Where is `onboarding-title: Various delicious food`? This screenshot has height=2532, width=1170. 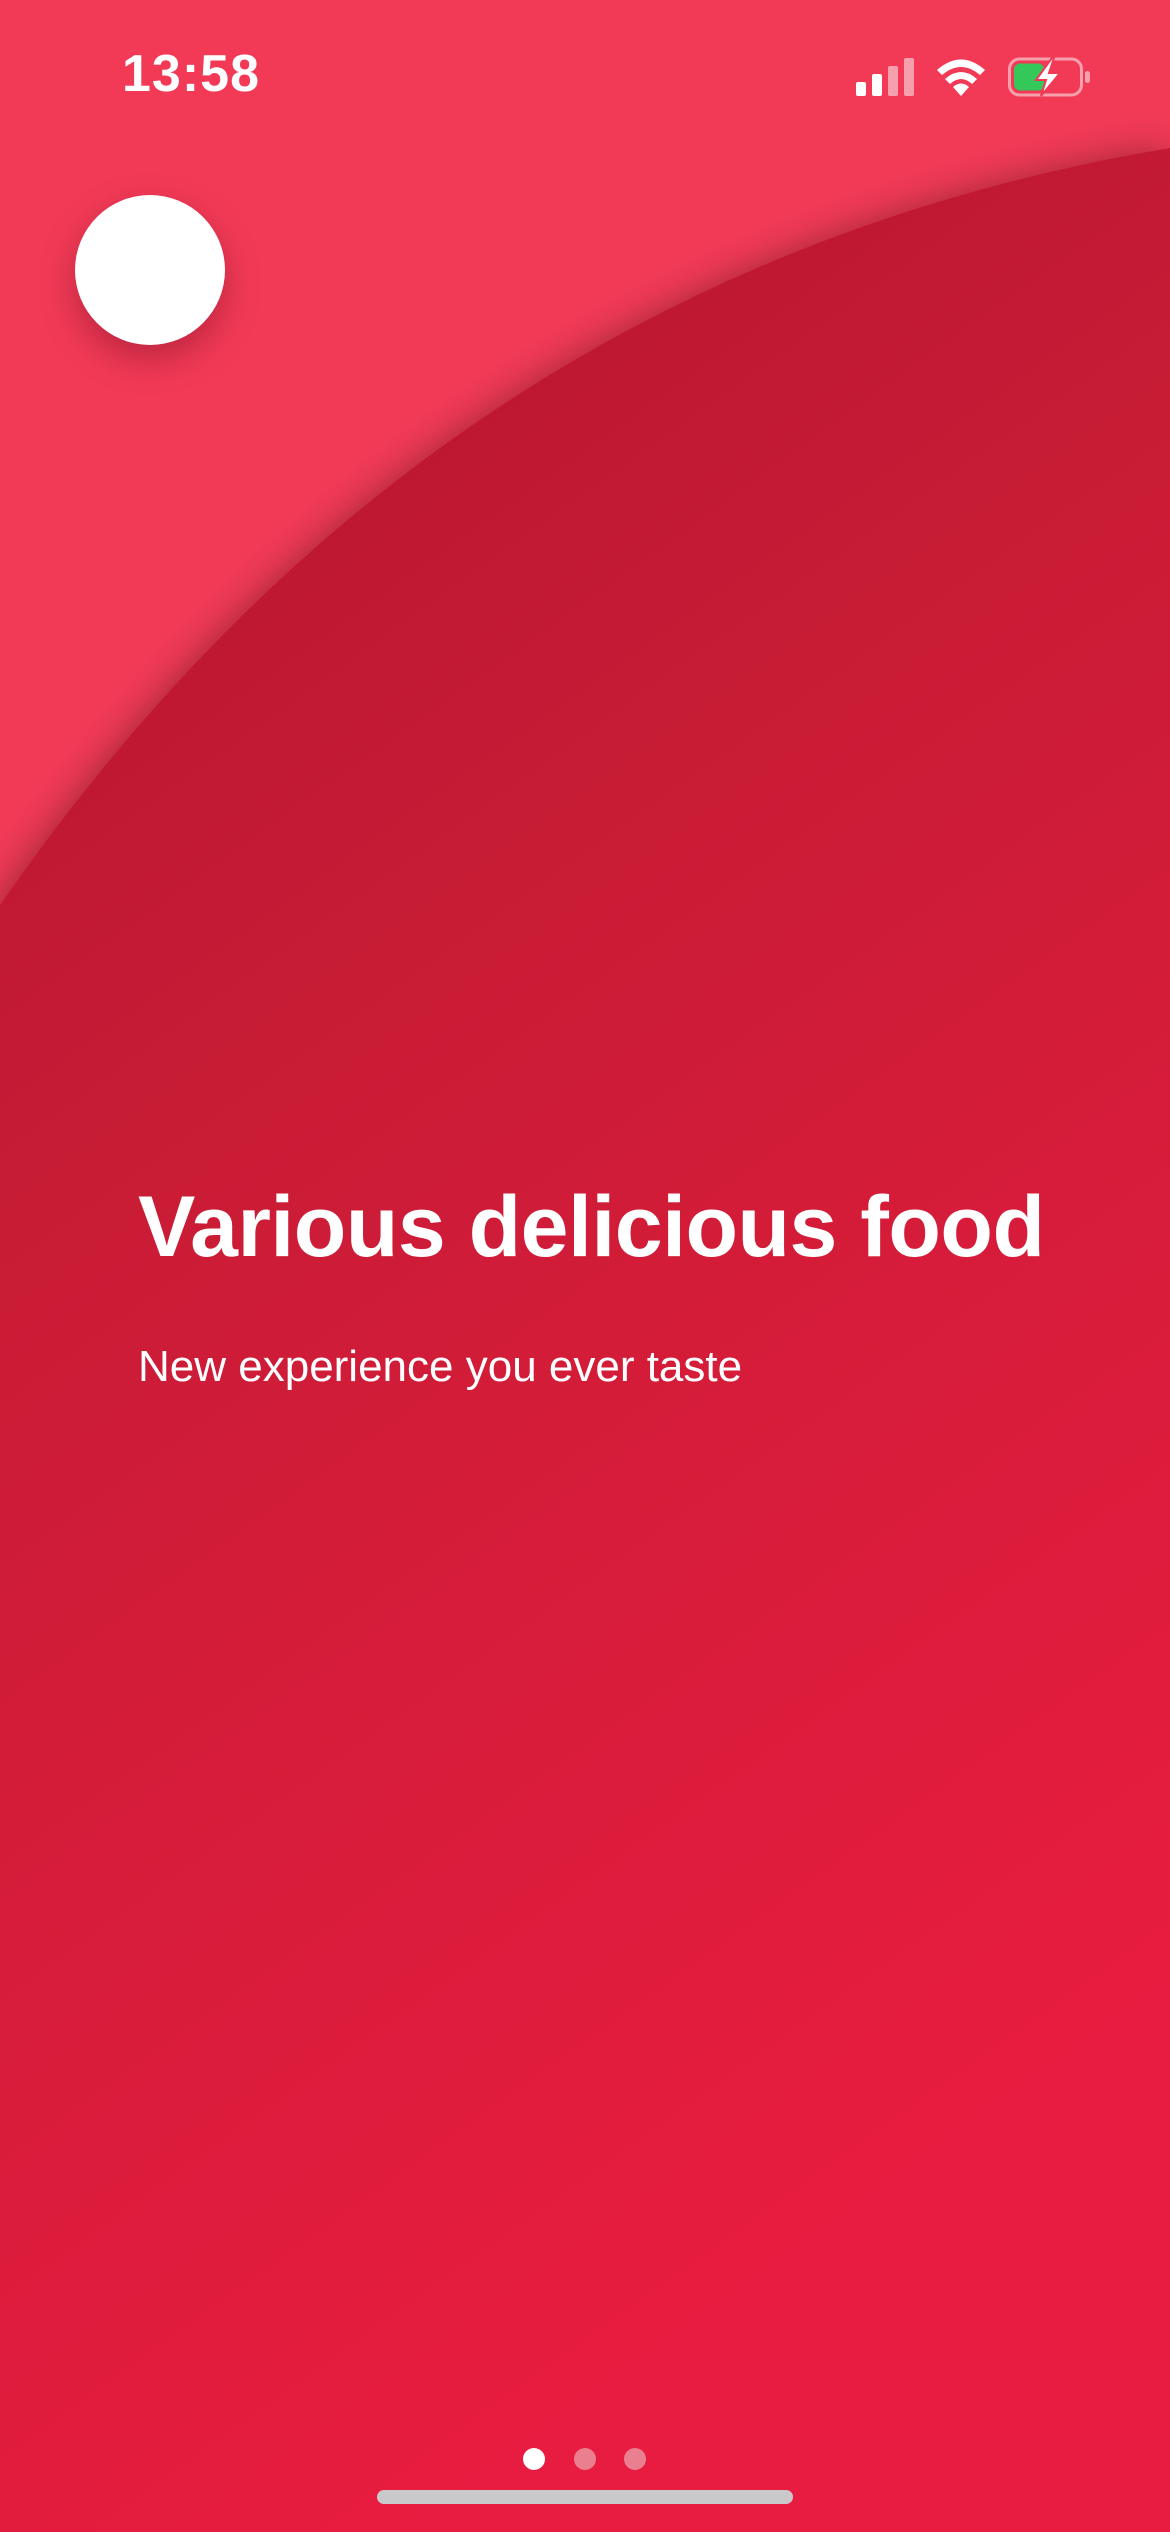 onboarding-title: Various delicious food is located at coordinates (591, 1227).